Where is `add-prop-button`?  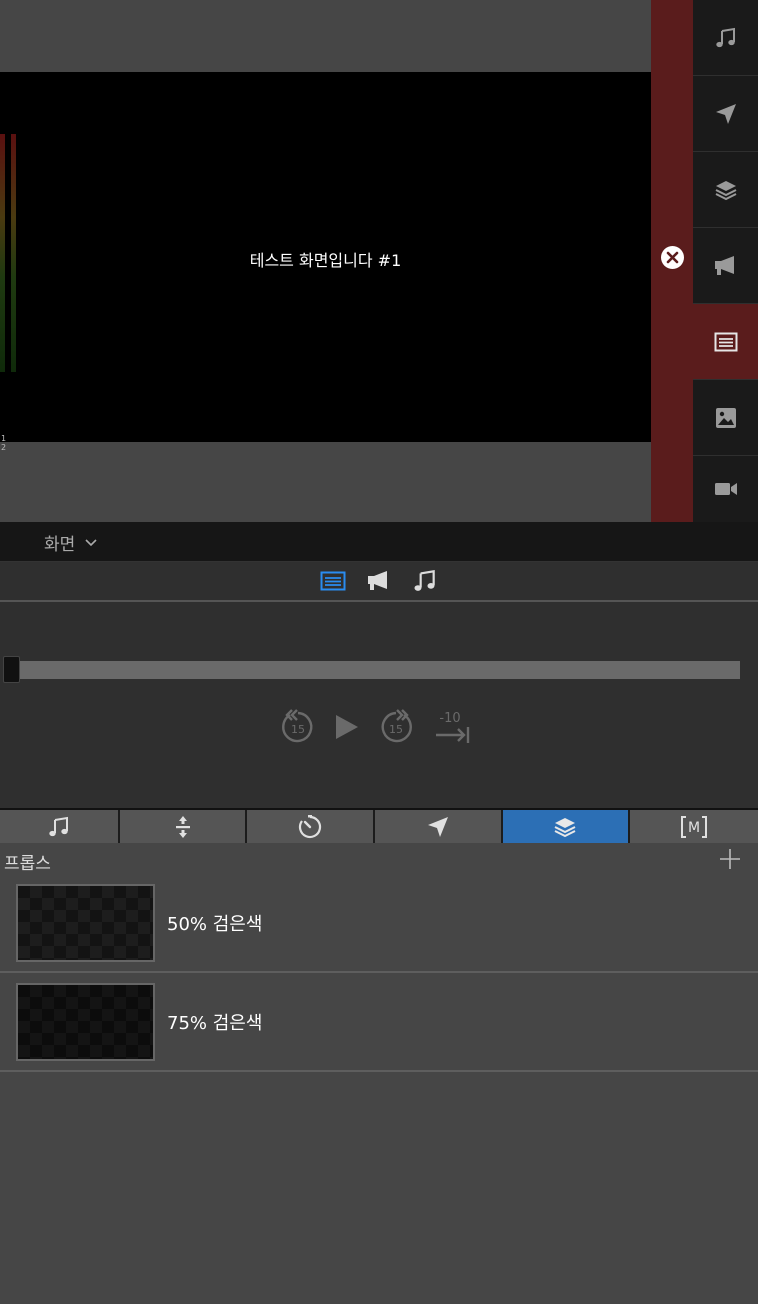
add-prop-button is located at coordinates (730, 859).